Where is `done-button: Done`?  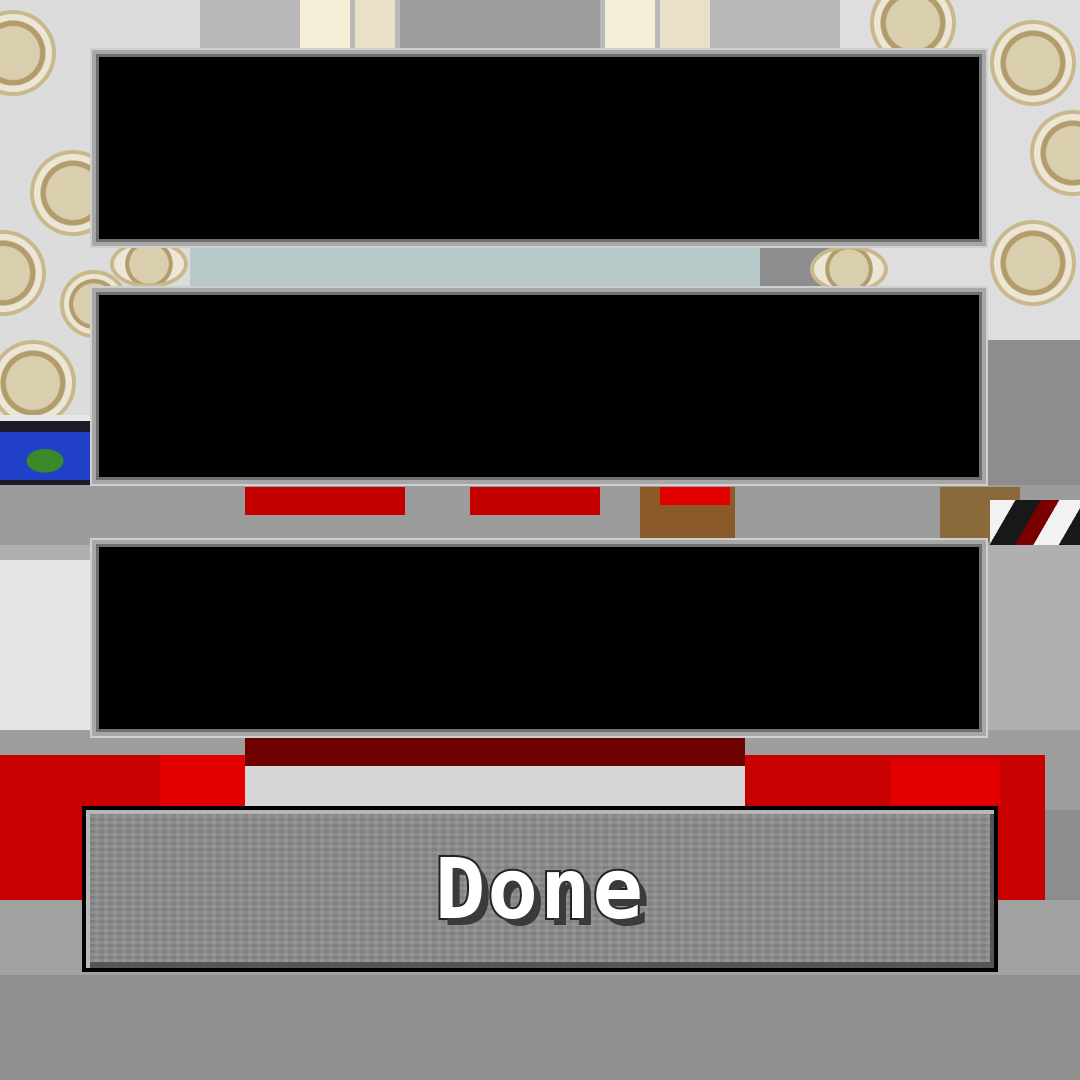
done-button: Done is located at coordinates (540, 889).